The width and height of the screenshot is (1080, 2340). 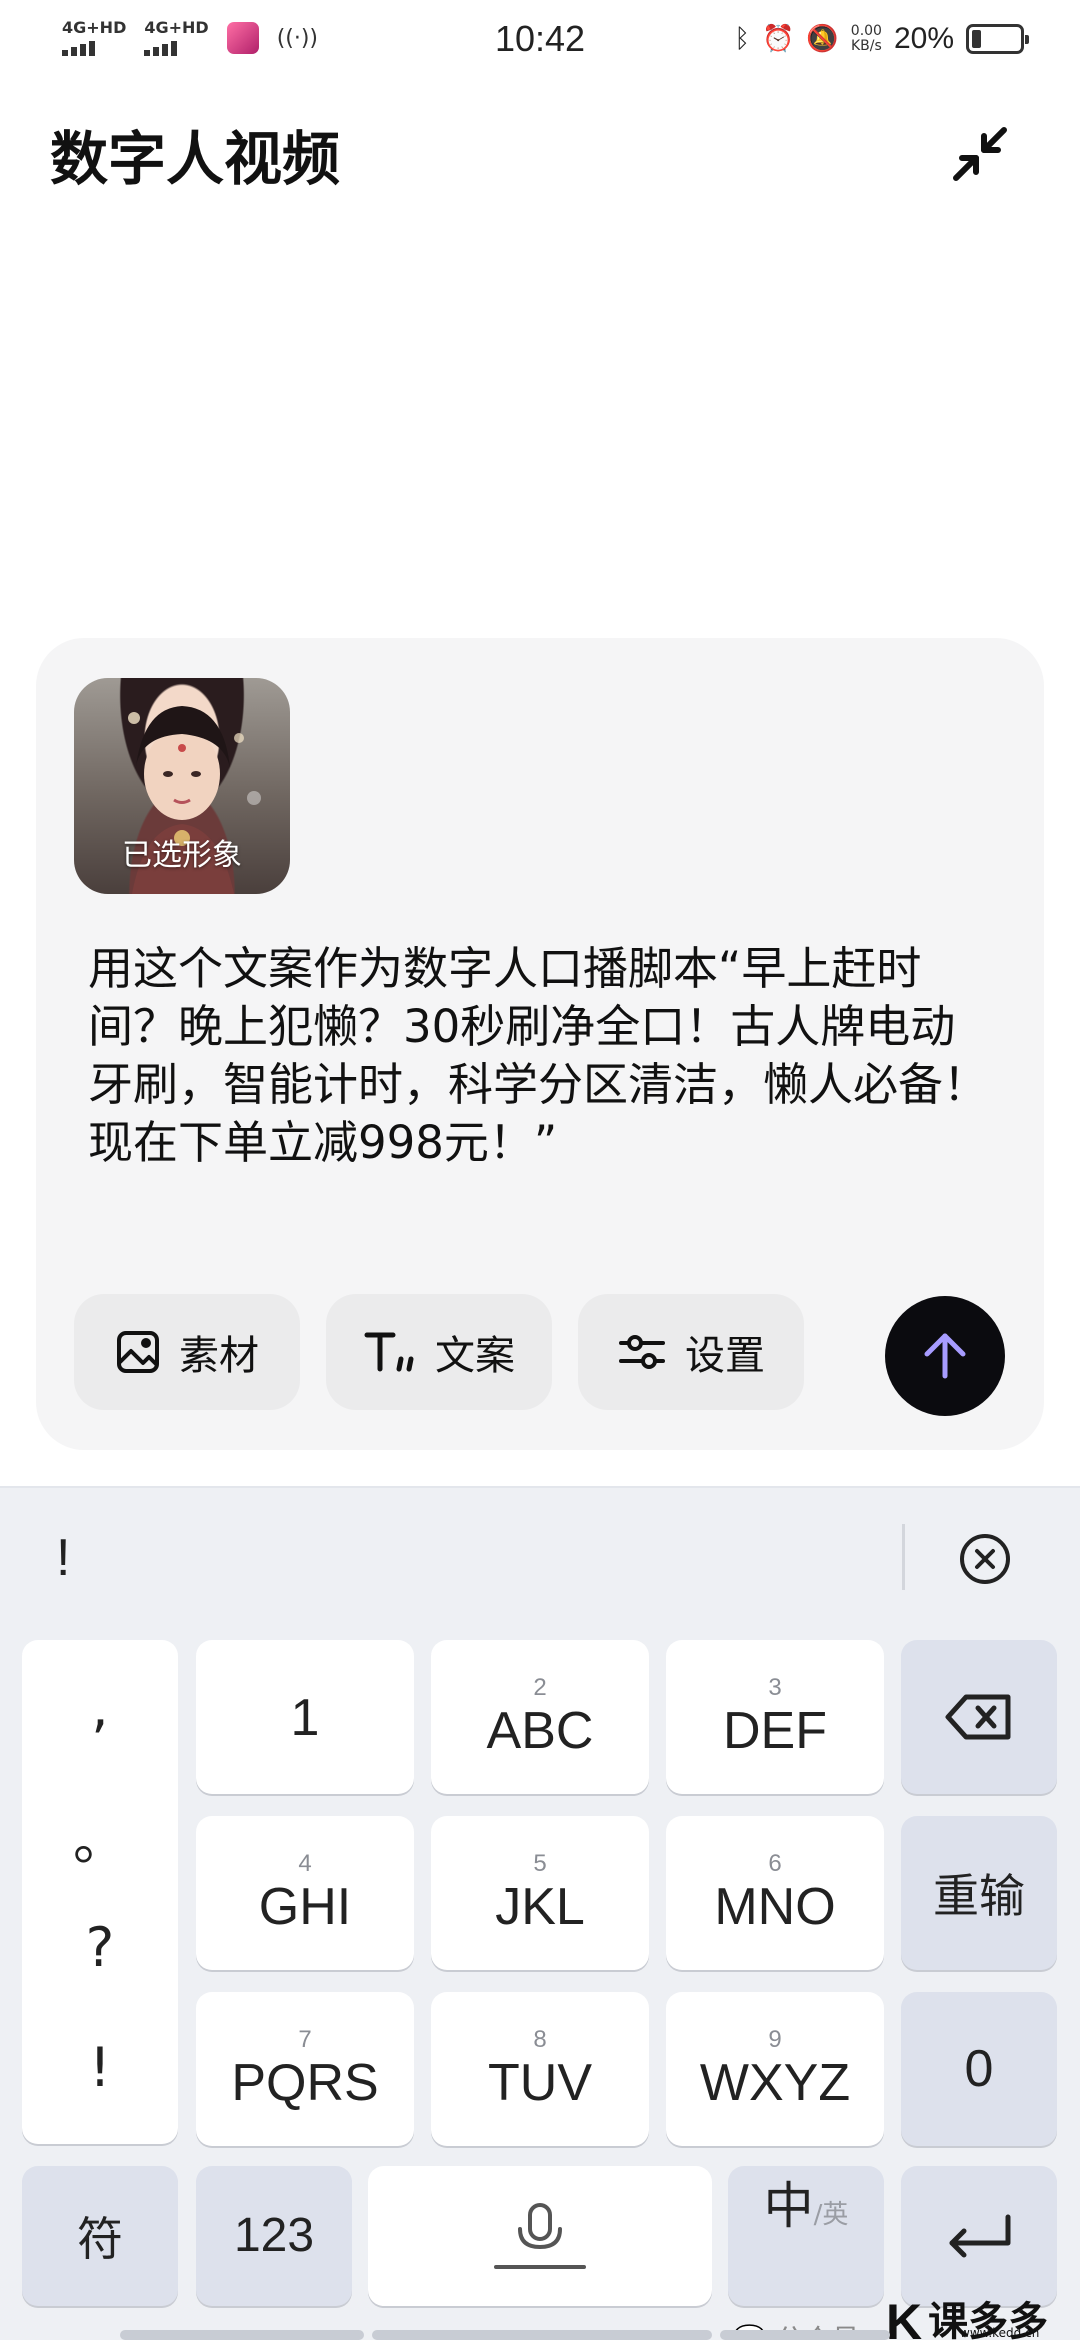 What do you see at coordinates (182, 786) in the screenshot?
I see `selected-avatar: 已选形象` at bounding box center [182, 786].